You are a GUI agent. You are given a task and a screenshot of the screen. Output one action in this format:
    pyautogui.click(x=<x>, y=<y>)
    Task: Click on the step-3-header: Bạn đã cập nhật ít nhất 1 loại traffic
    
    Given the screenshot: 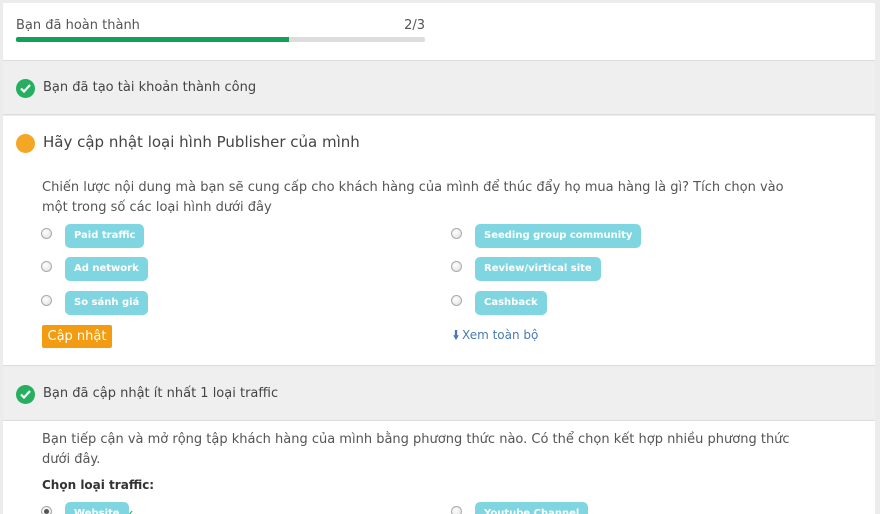 What is the action you would take?
    pyautogui.click(x=439, y=394)
    